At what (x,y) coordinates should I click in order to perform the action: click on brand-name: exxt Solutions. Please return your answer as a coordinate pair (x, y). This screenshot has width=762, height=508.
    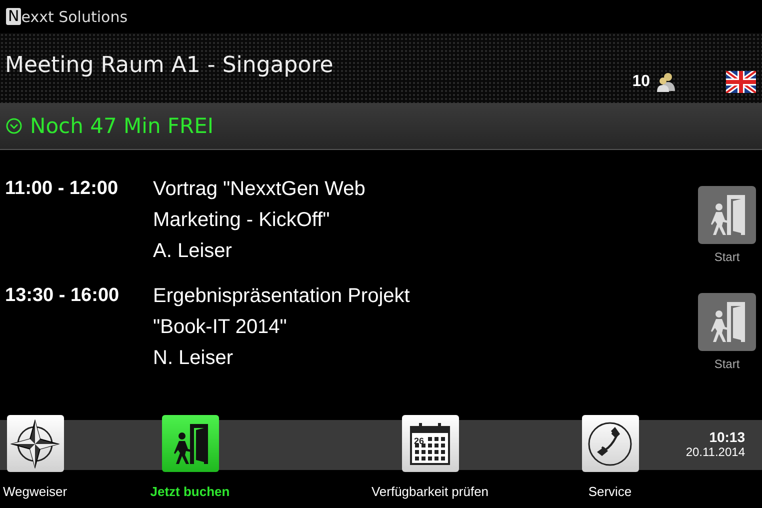
    Looking at the image, I should click on (74, 17).